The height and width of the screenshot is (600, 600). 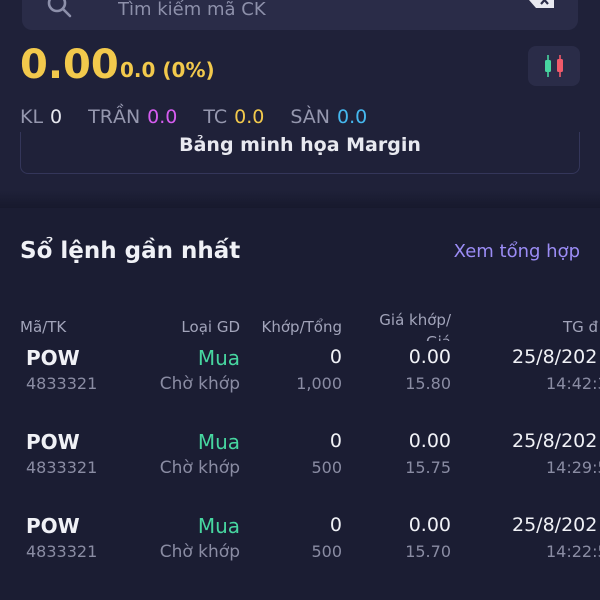 I want to click on stat-floor: SÀN 0.0, so click(x=328, y=117).